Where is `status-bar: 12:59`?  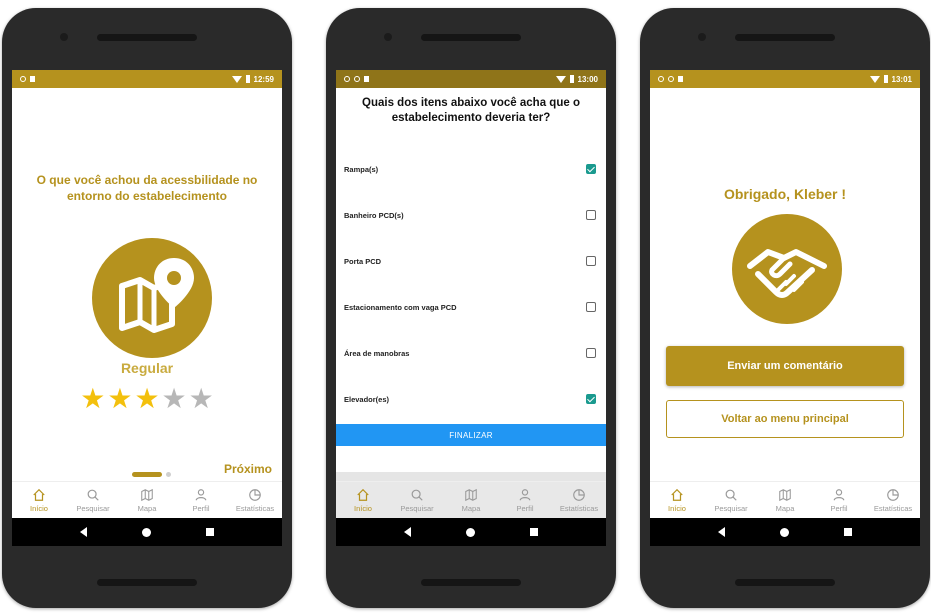
status-bar: 12:59 is located at coordinates (147, 79).